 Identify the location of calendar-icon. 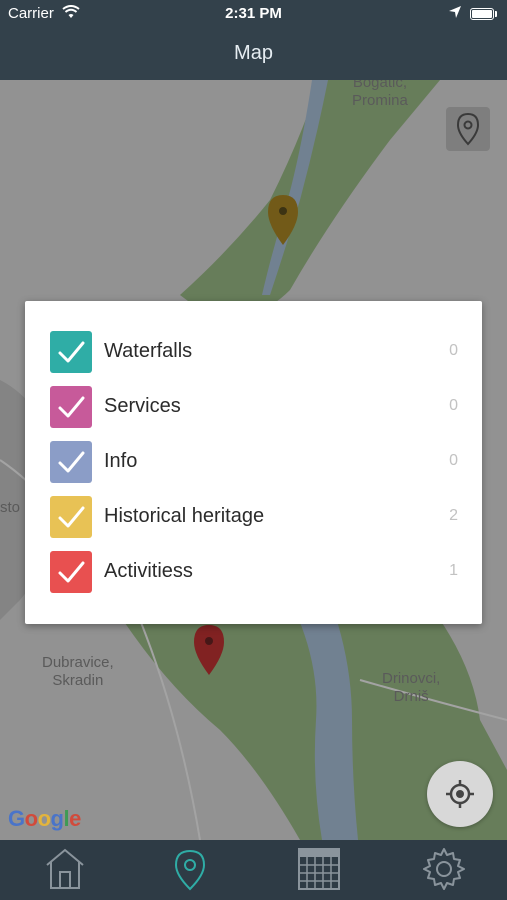
(319, 869).